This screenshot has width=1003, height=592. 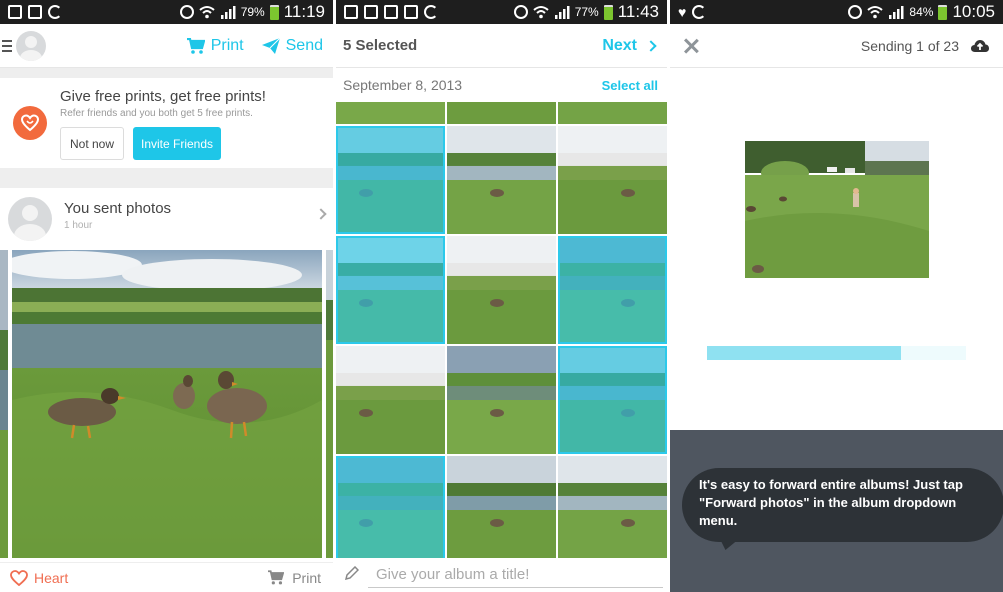 I want to click on album-title-bar, so click(x=501, y=575).